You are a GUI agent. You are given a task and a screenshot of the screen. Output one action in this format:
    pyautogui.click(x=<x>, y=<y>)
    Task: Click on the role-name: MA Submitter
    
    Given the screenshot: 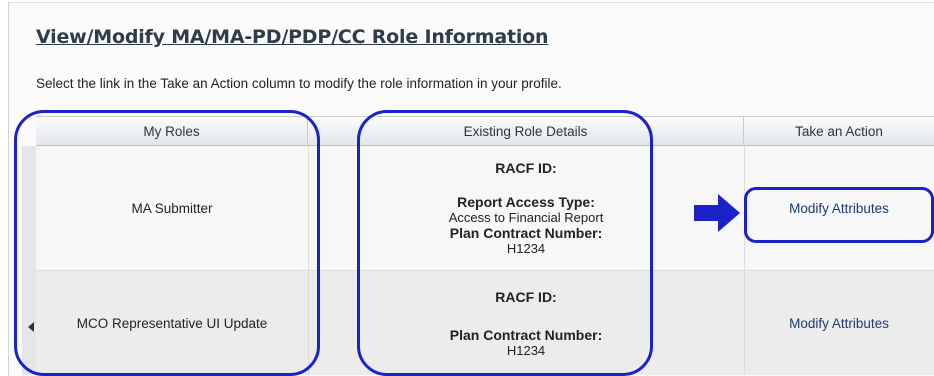 What is the action you would take?
    pyautogui.click(x=172, y=208)
    